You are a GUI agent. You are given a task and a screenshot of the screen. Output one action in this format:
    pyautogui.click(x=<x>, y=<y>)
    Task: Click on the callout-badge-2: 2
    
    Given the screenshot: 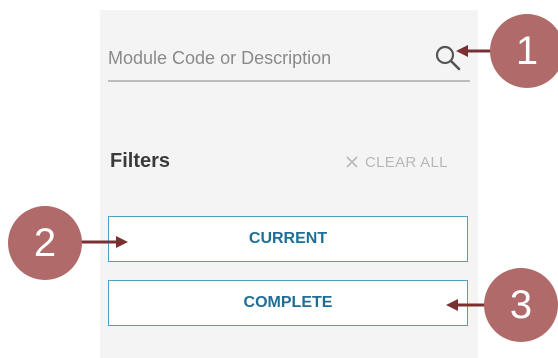 What is the action you would take?
    pyautogui.click(x=45, y=243)
    